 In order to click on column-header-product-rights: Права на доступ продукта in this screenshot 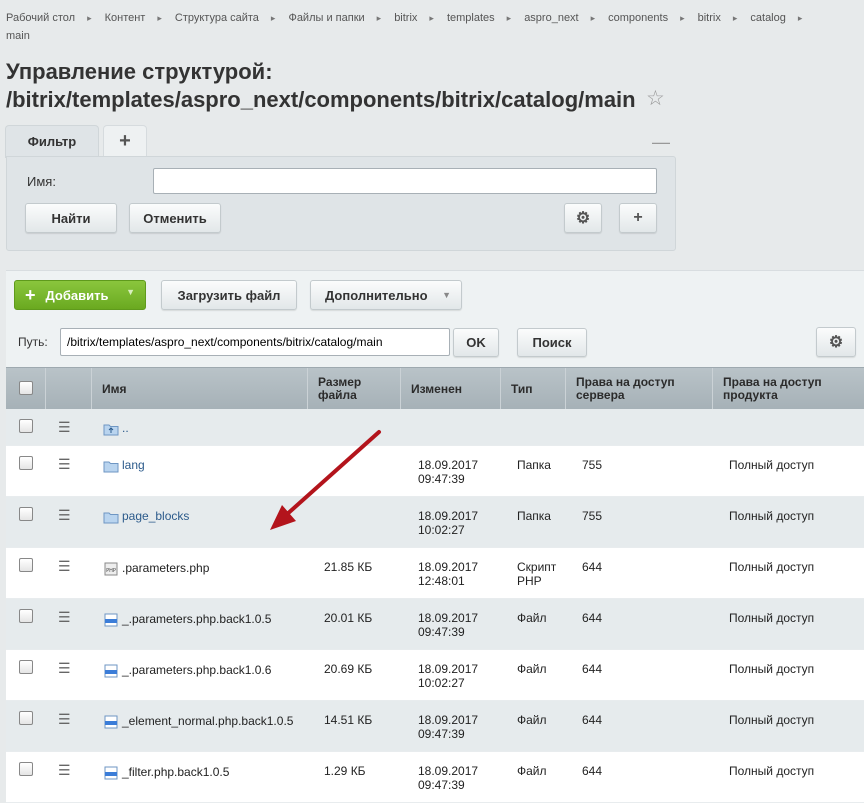, I will do `click(788, 389)`.